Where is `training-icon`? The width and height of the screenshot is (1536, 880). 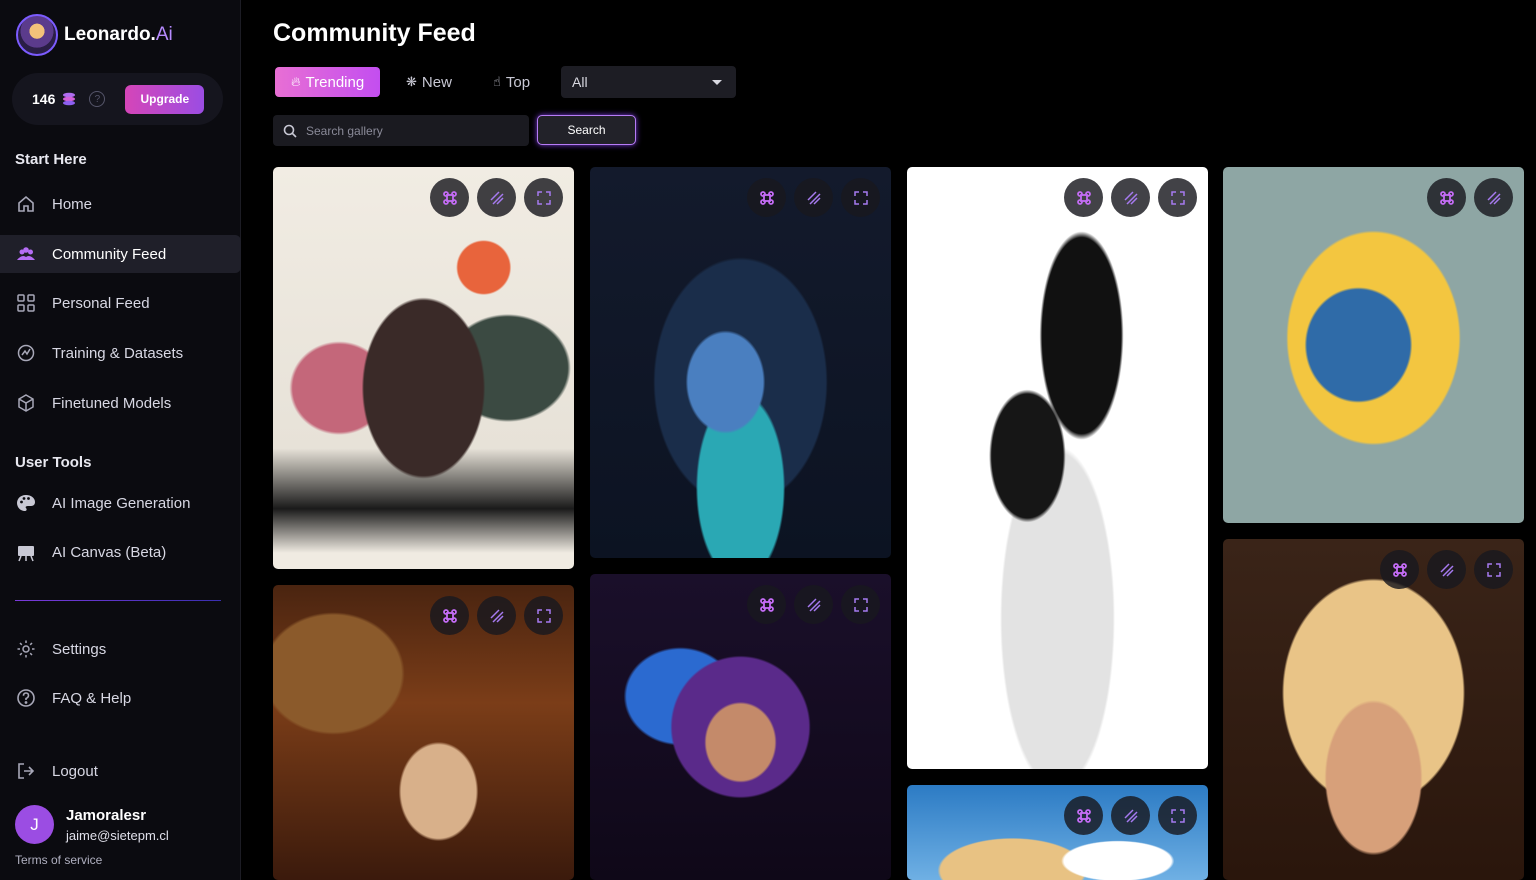
training-icon is located at coordinates (26, 353).